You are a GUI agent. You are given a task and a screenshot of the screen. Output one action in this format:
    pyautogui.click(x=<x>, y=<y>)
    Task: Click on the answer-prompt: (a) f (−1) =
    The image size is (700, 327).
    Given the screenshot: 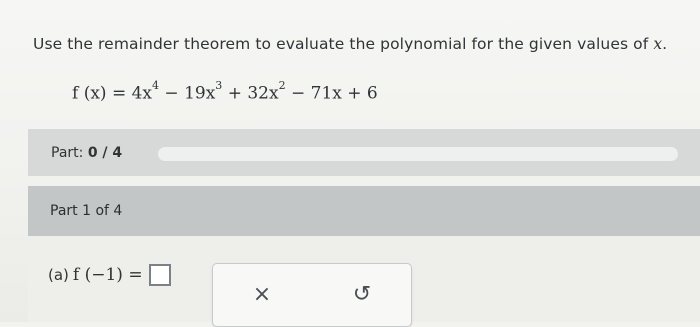 What is the action you would take?
    pyautogui.click(x=109, y=275)
    